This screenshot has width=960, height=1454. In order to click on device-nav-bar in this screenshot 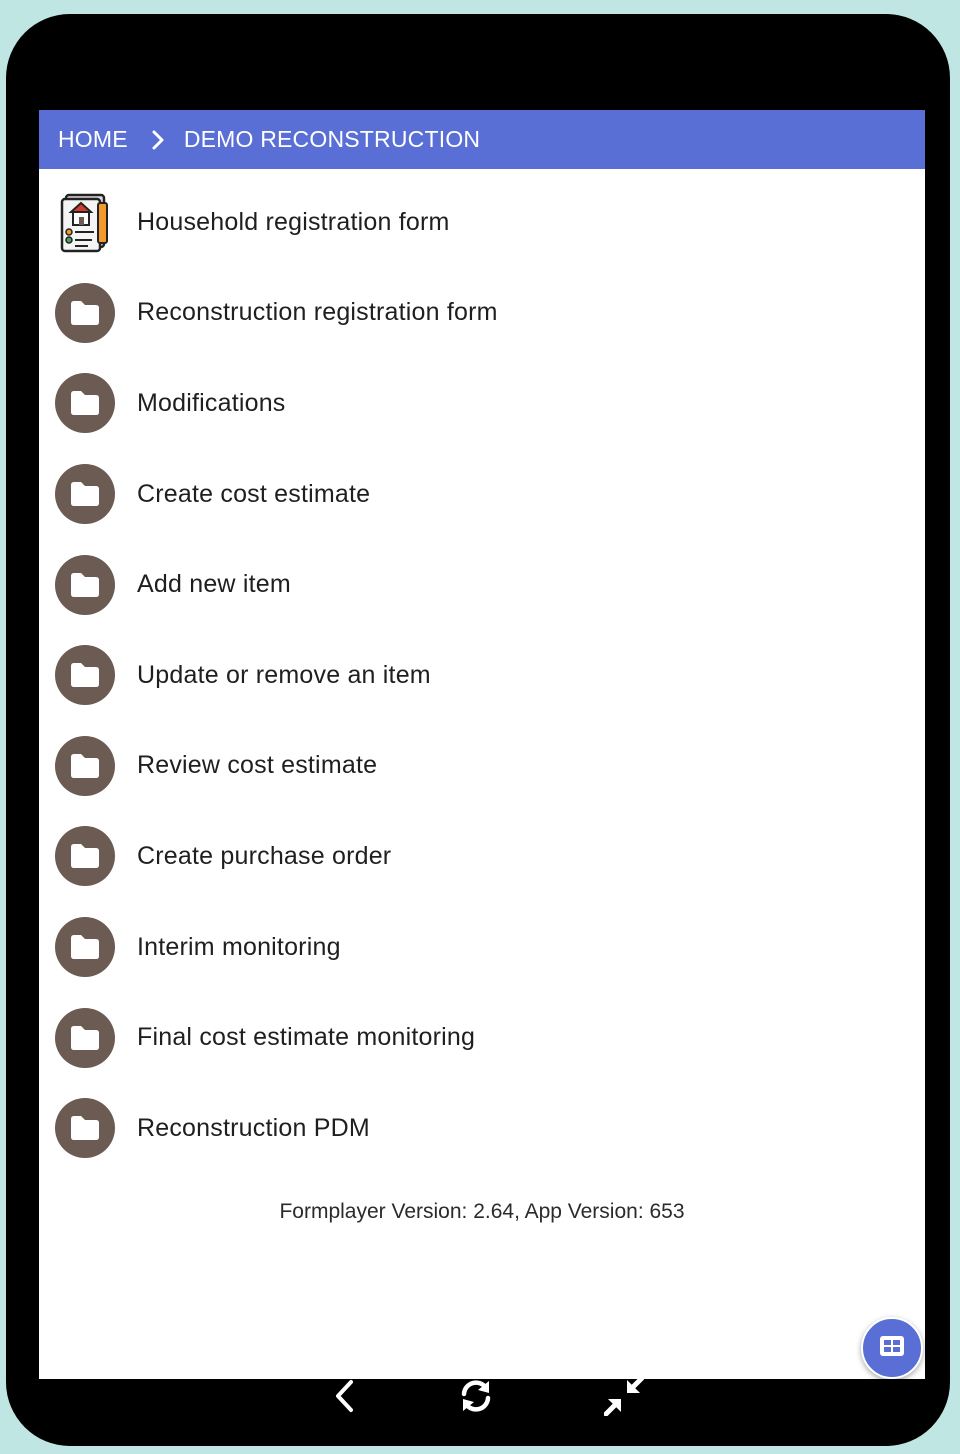, I will do `click(478, 1397)`.